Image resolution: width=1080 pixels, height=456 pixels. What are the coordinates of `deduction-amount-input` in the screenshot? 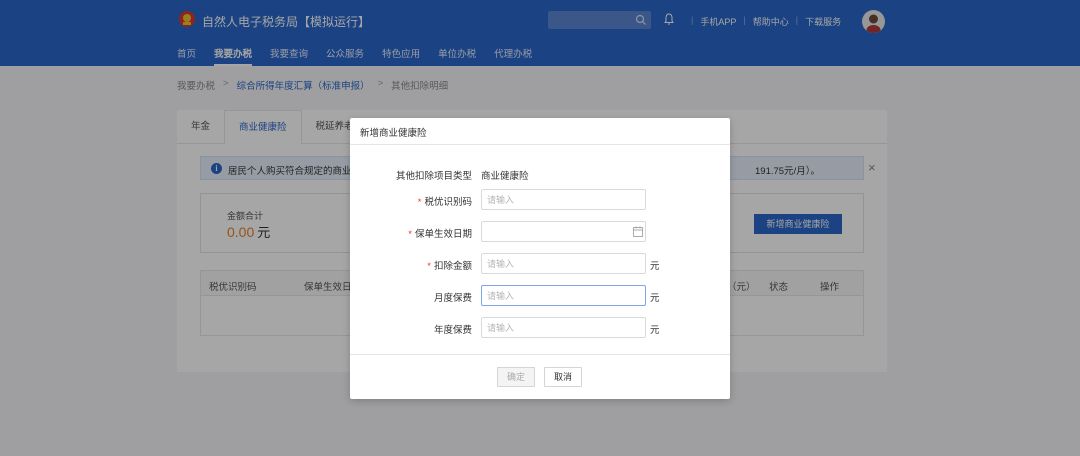 It's located at (563, 263).